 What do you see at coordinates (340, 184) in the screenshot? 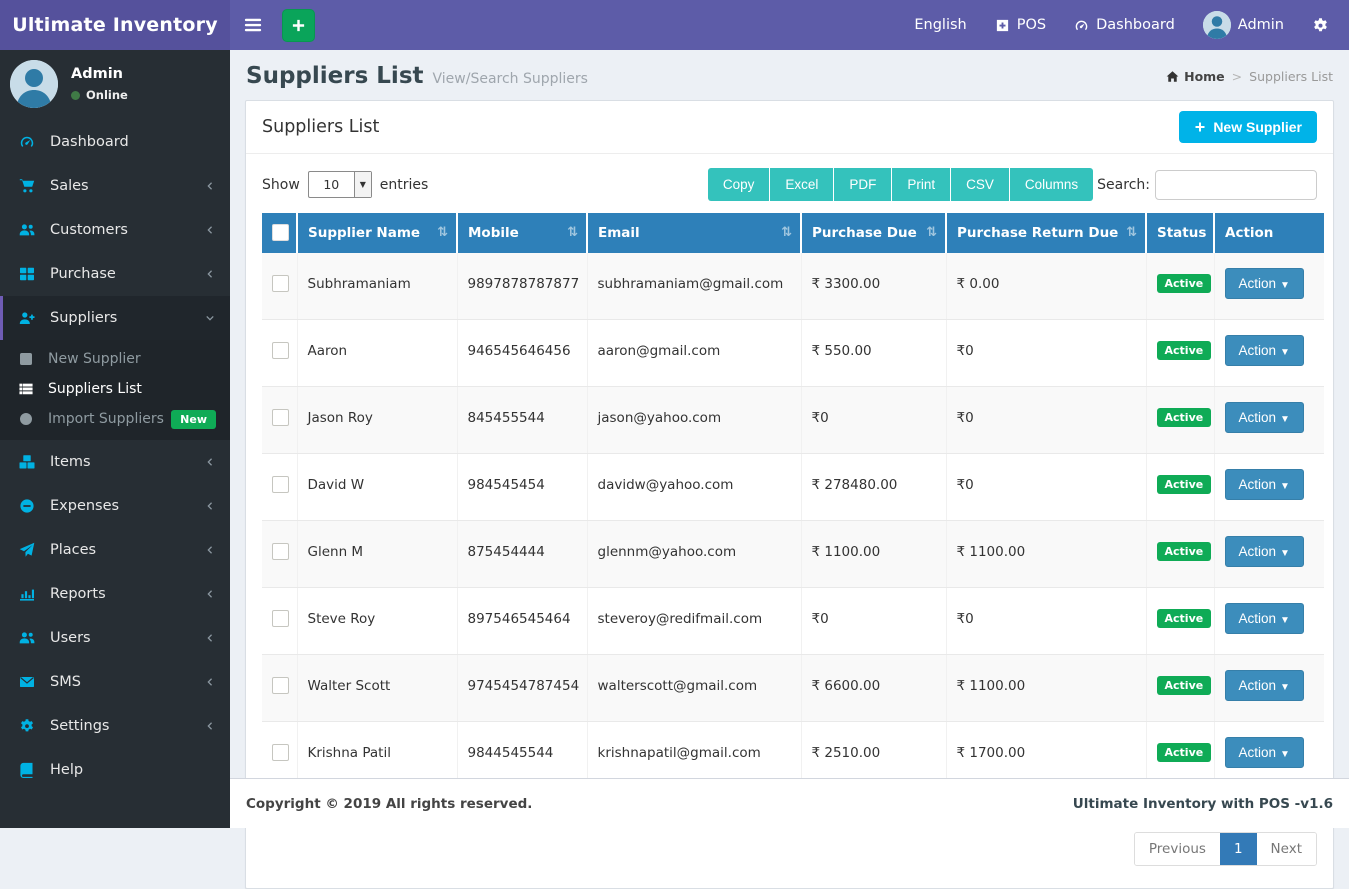
I see `page-length-select: 10 ▼` at bounding box center [340, 184].